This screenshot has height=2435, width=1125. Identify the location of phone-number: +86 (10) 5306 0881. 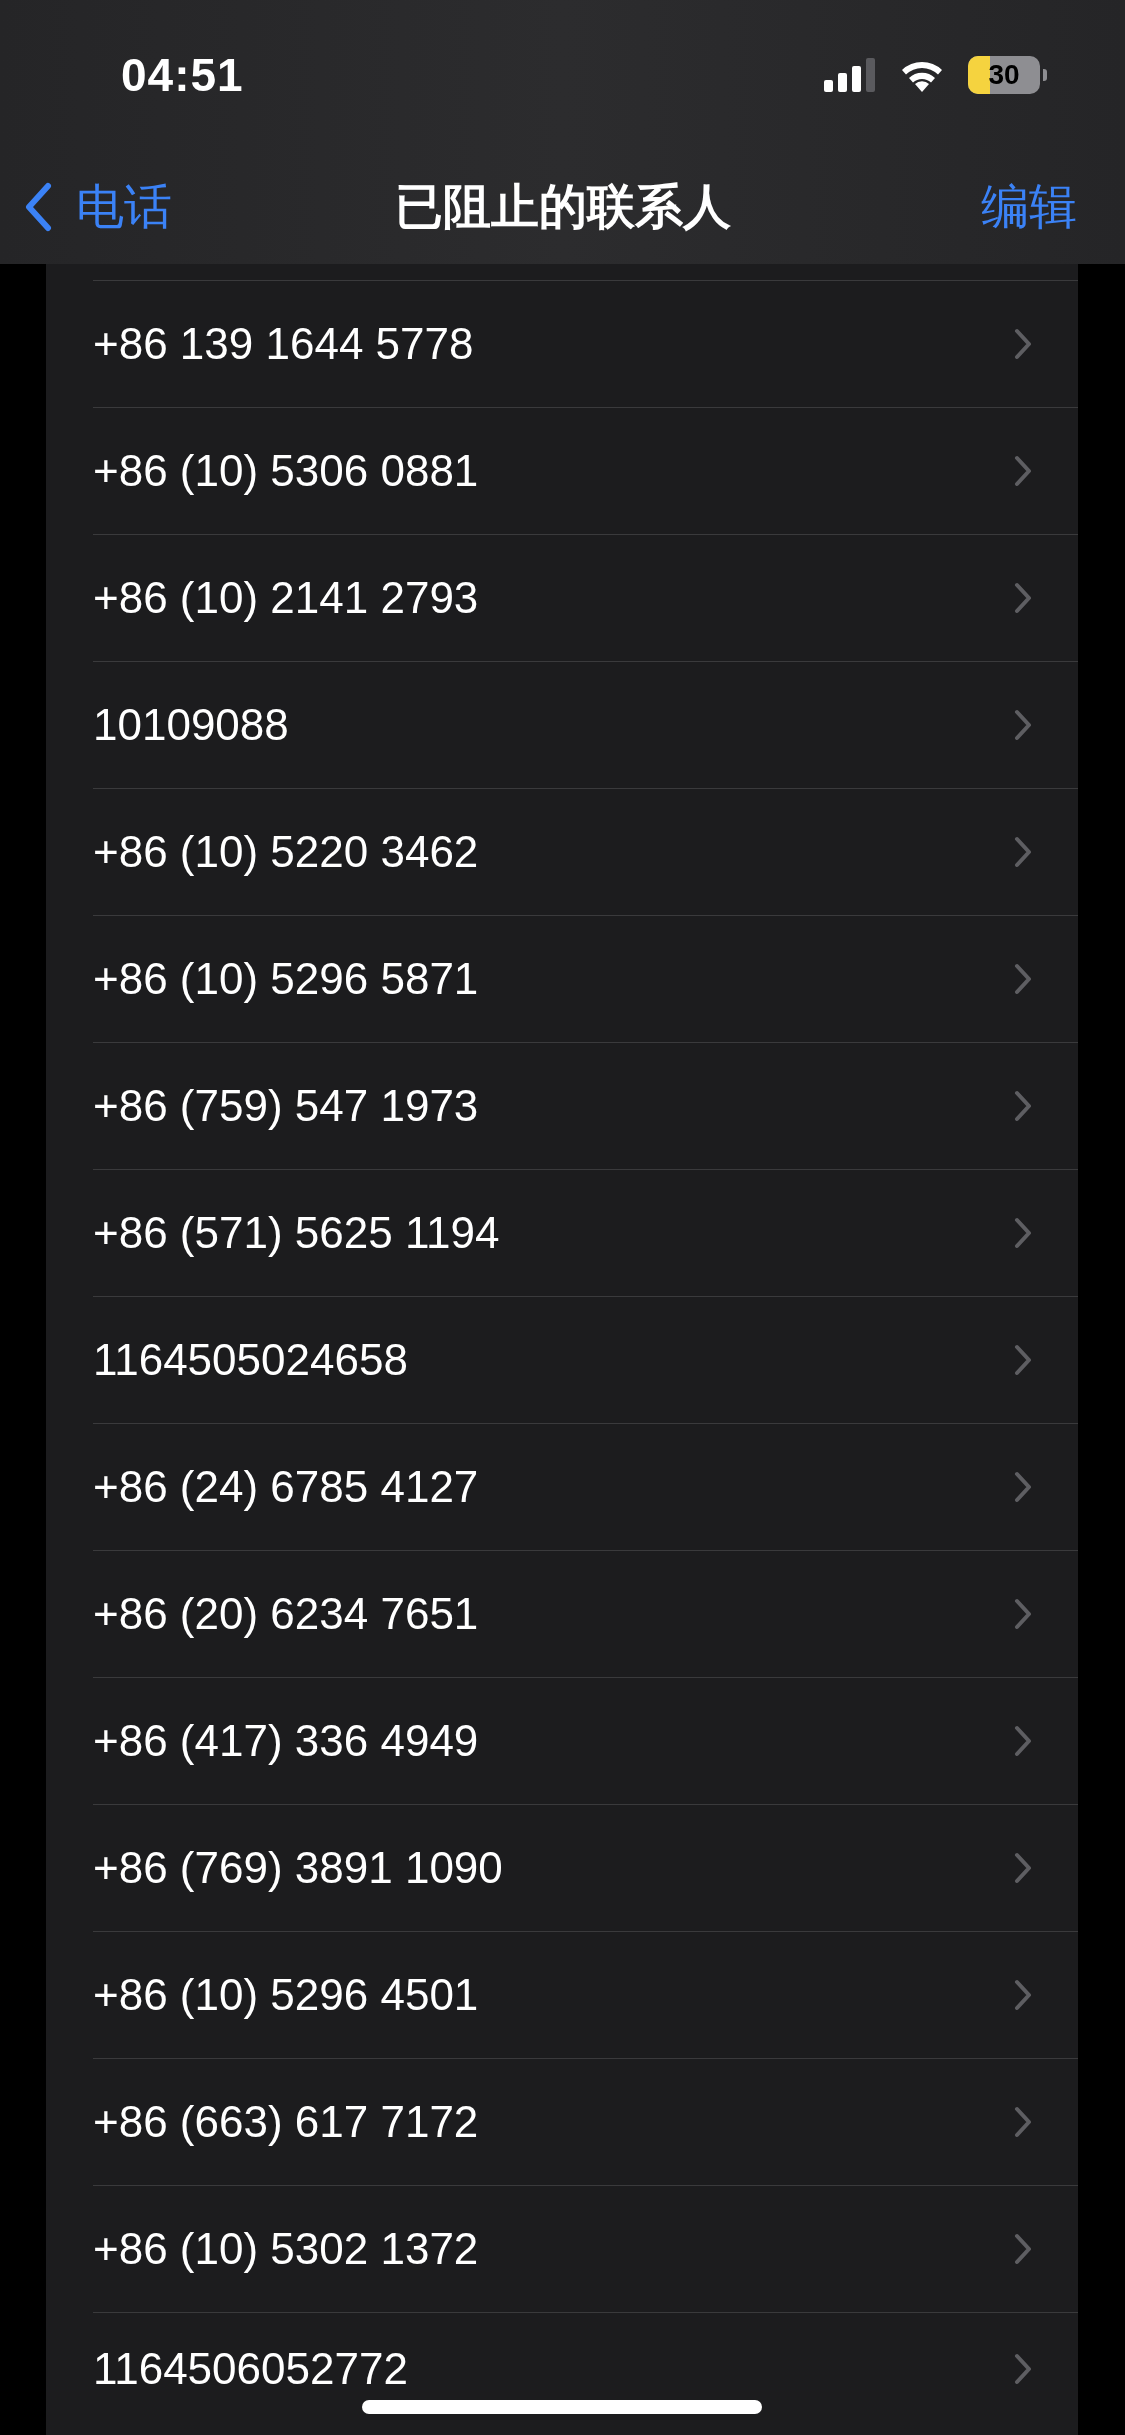
(286, 471).